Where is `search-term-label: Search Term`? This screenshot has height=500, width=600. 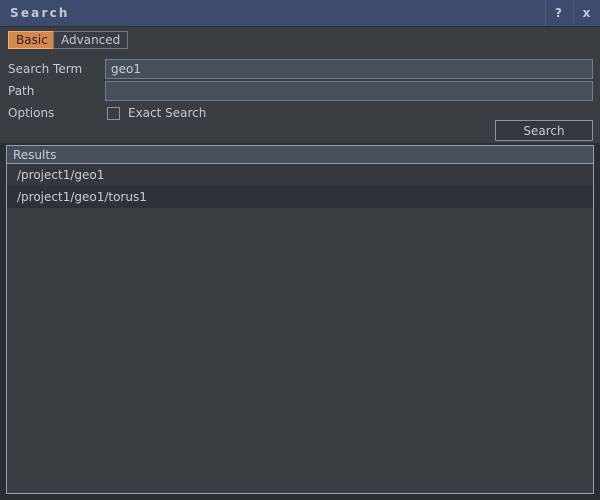
search-term-label: Search Term is located at coordinates (45, 69).